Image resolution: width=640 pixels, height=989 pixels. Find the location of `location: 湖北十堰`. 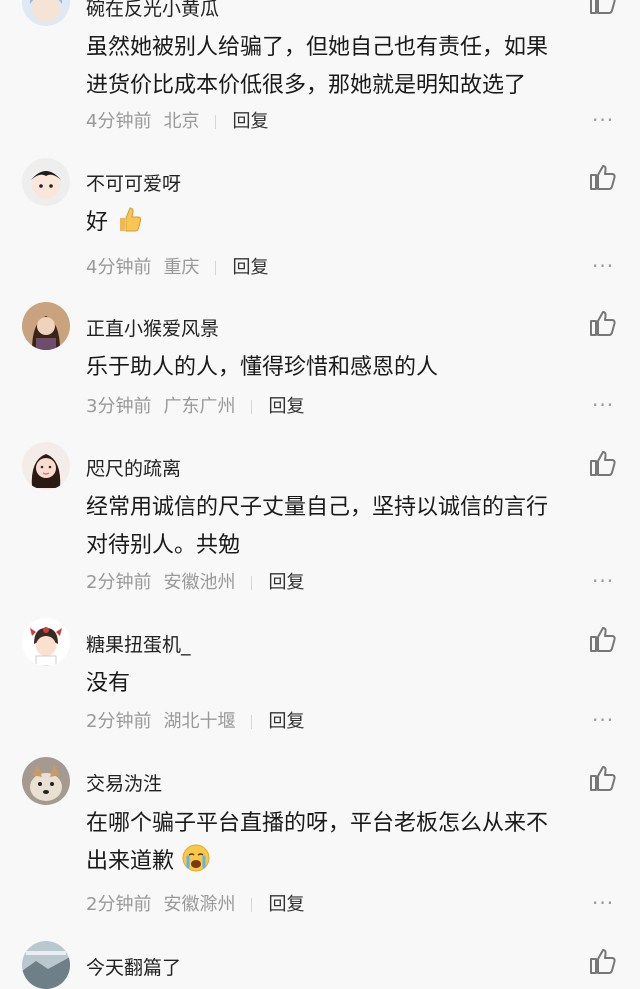

location: 湖北十堰 is located at coordinates (199, 721).